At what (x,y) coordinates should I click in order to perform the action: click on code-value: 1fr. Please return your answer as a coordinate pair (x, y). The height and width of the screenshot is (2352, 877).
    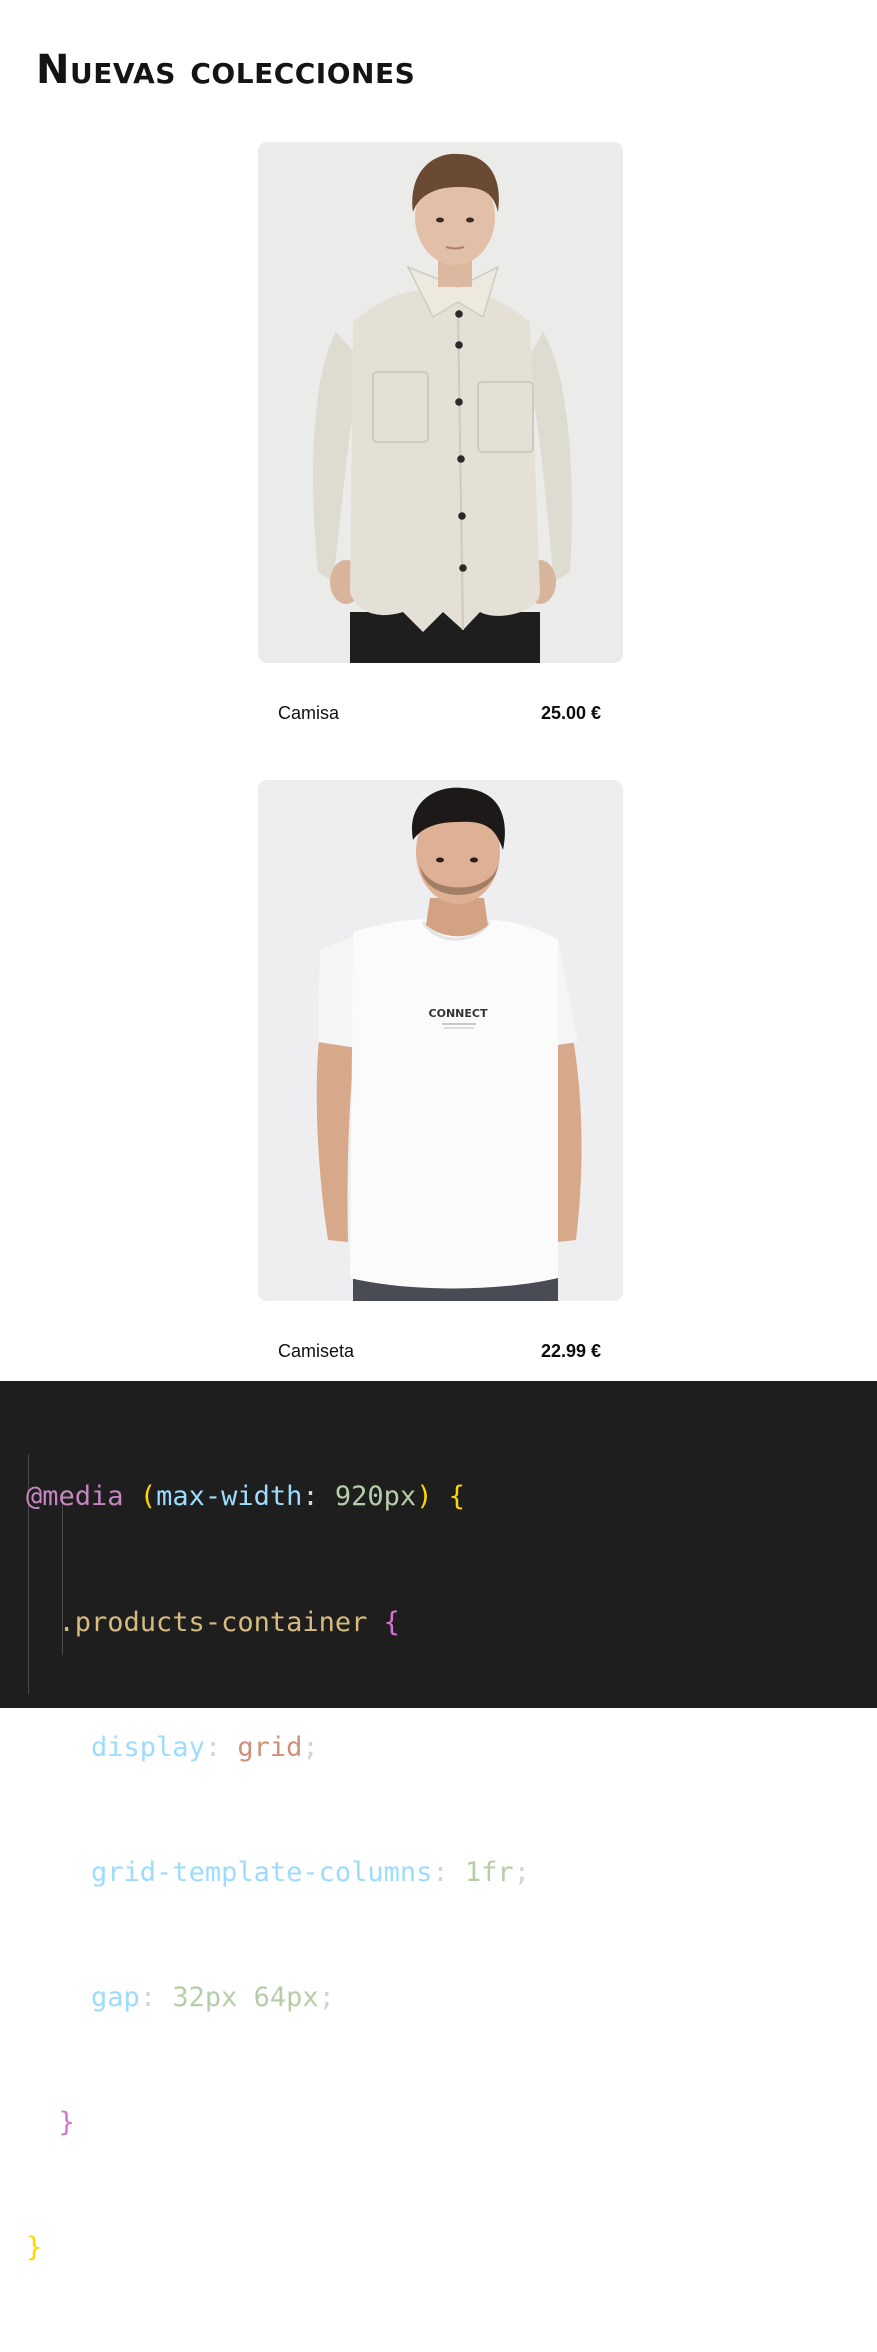
    Looking at the image, I should click on (489, 1872).